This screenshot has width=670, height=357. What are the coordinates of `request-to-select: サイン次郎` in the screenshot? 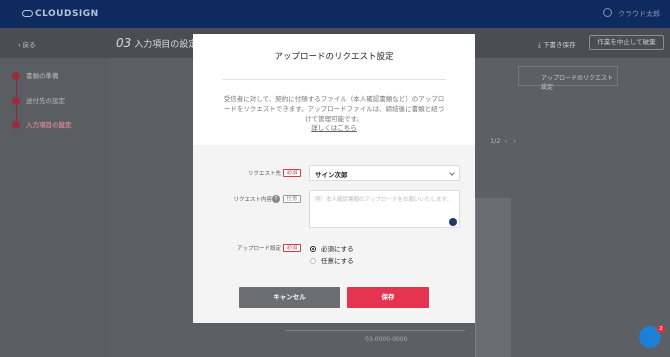 It's located at (384, 173).